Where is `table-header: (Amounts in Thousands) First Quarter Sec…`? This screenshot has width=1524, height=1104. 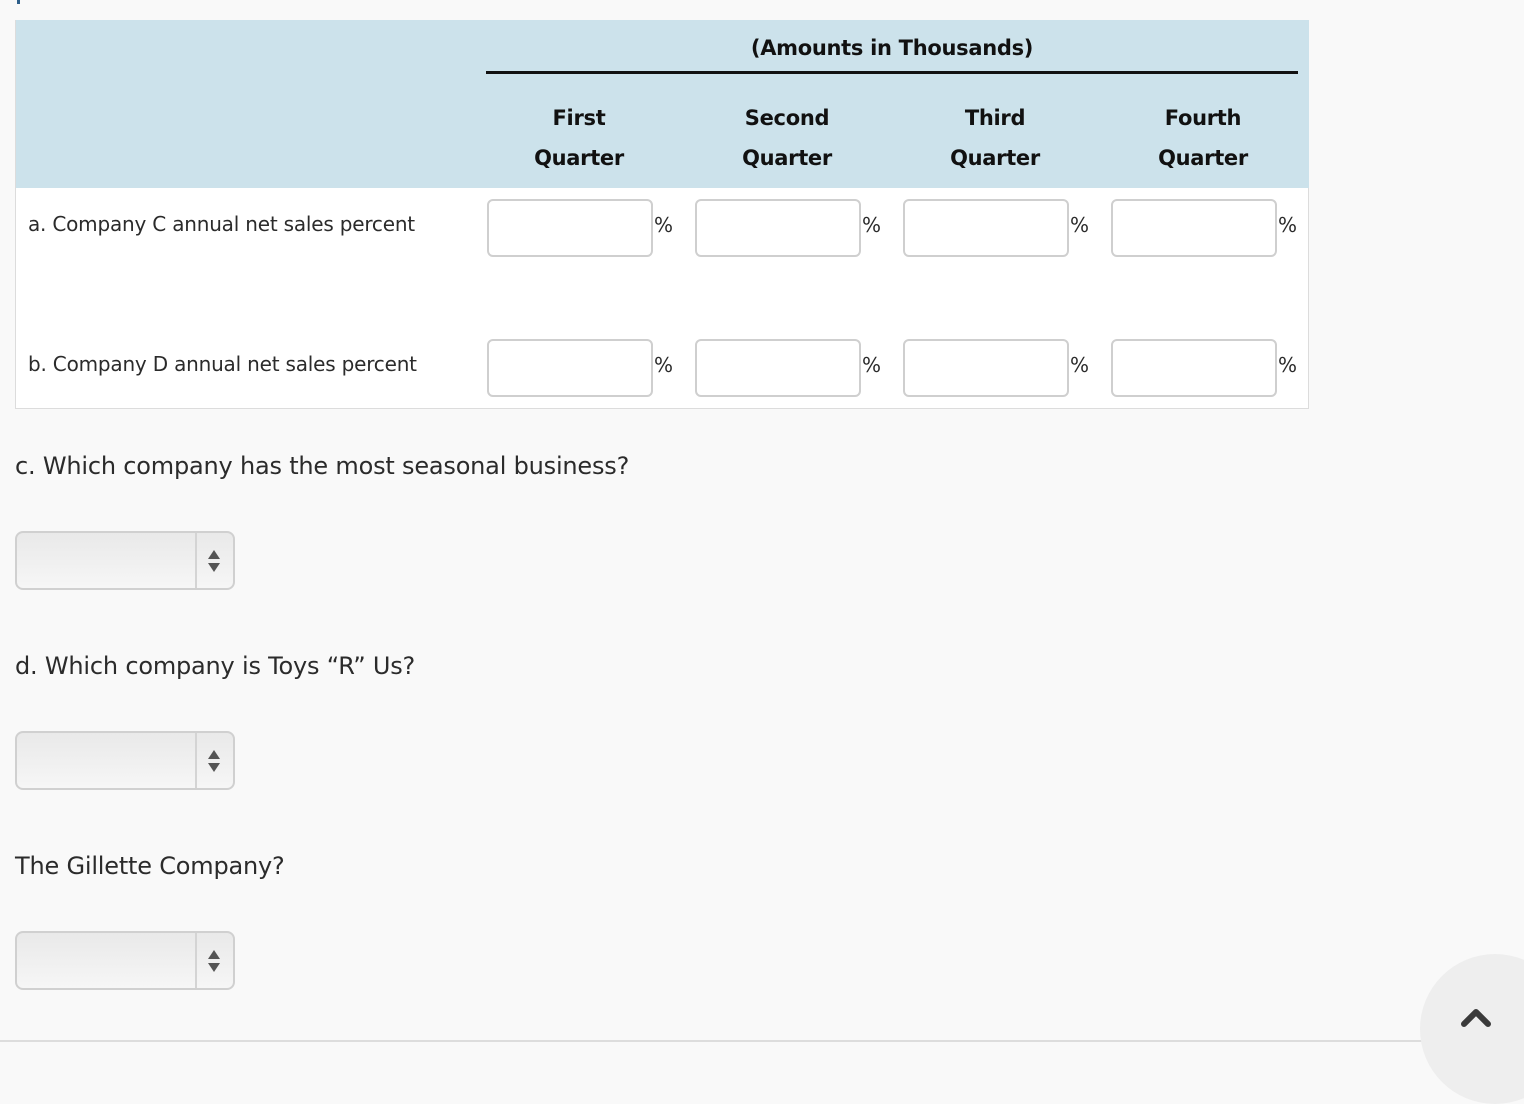 table-header: (Amounts in Thousands) First Quarter Sec… is located at coordinates (662, 104).